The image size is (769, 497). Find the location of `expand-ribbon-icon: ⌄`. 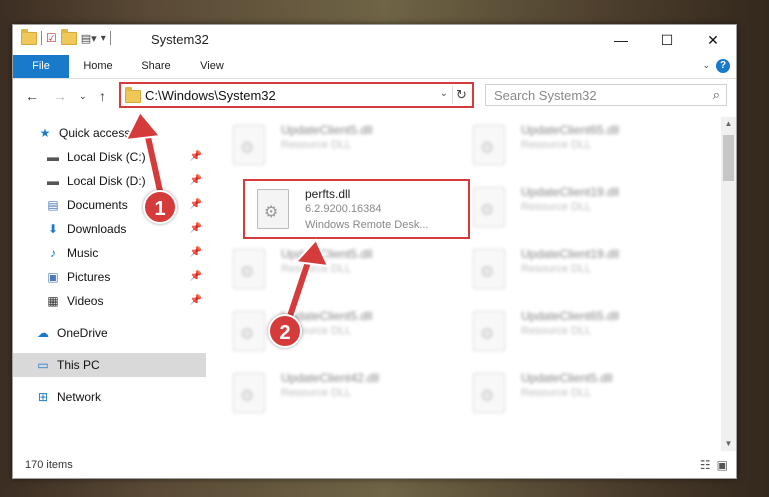

expand-ribbon-icon: ⌄ is located at coordinates (706, 65).